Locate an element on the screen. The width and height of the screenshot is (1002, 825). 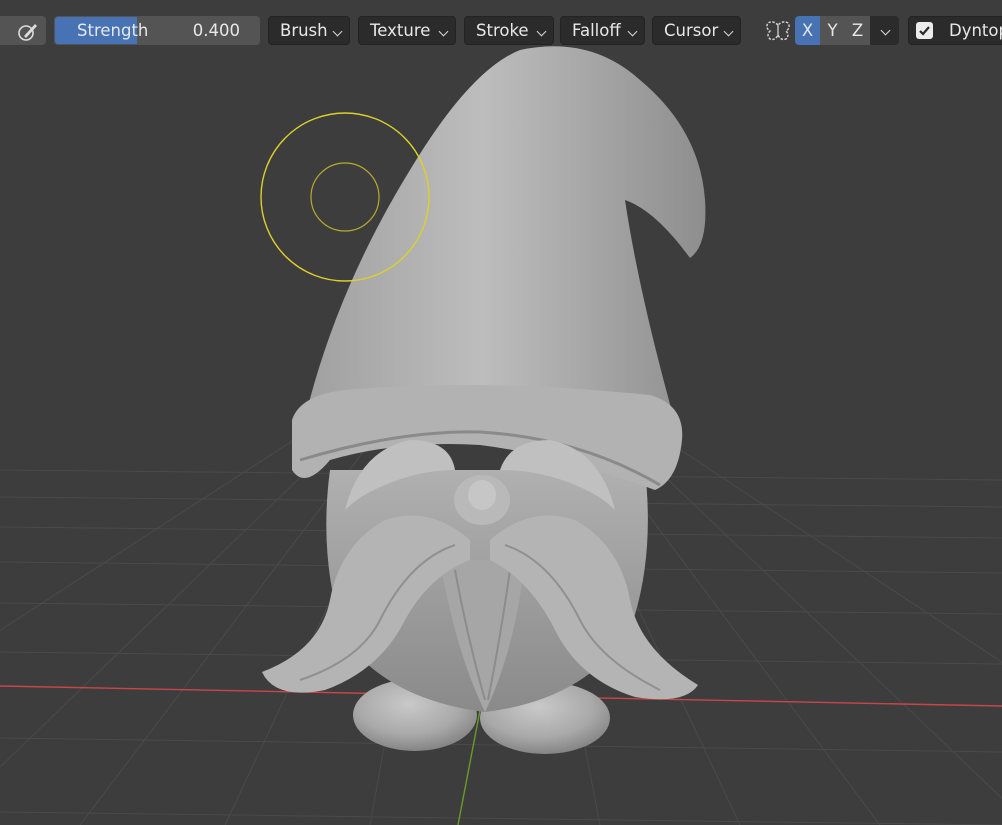
cursor-dropdown: Cursor is located at coordinates (696, 30).